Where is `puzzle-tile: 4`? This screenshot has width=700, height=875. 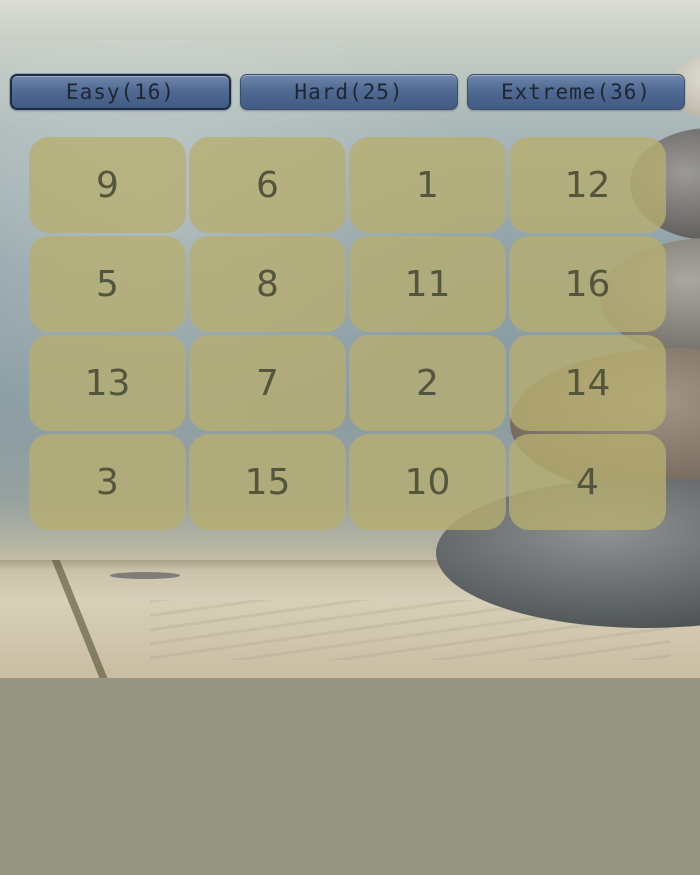 puzzle-tile: 4 is located at coordinates (587, 482).